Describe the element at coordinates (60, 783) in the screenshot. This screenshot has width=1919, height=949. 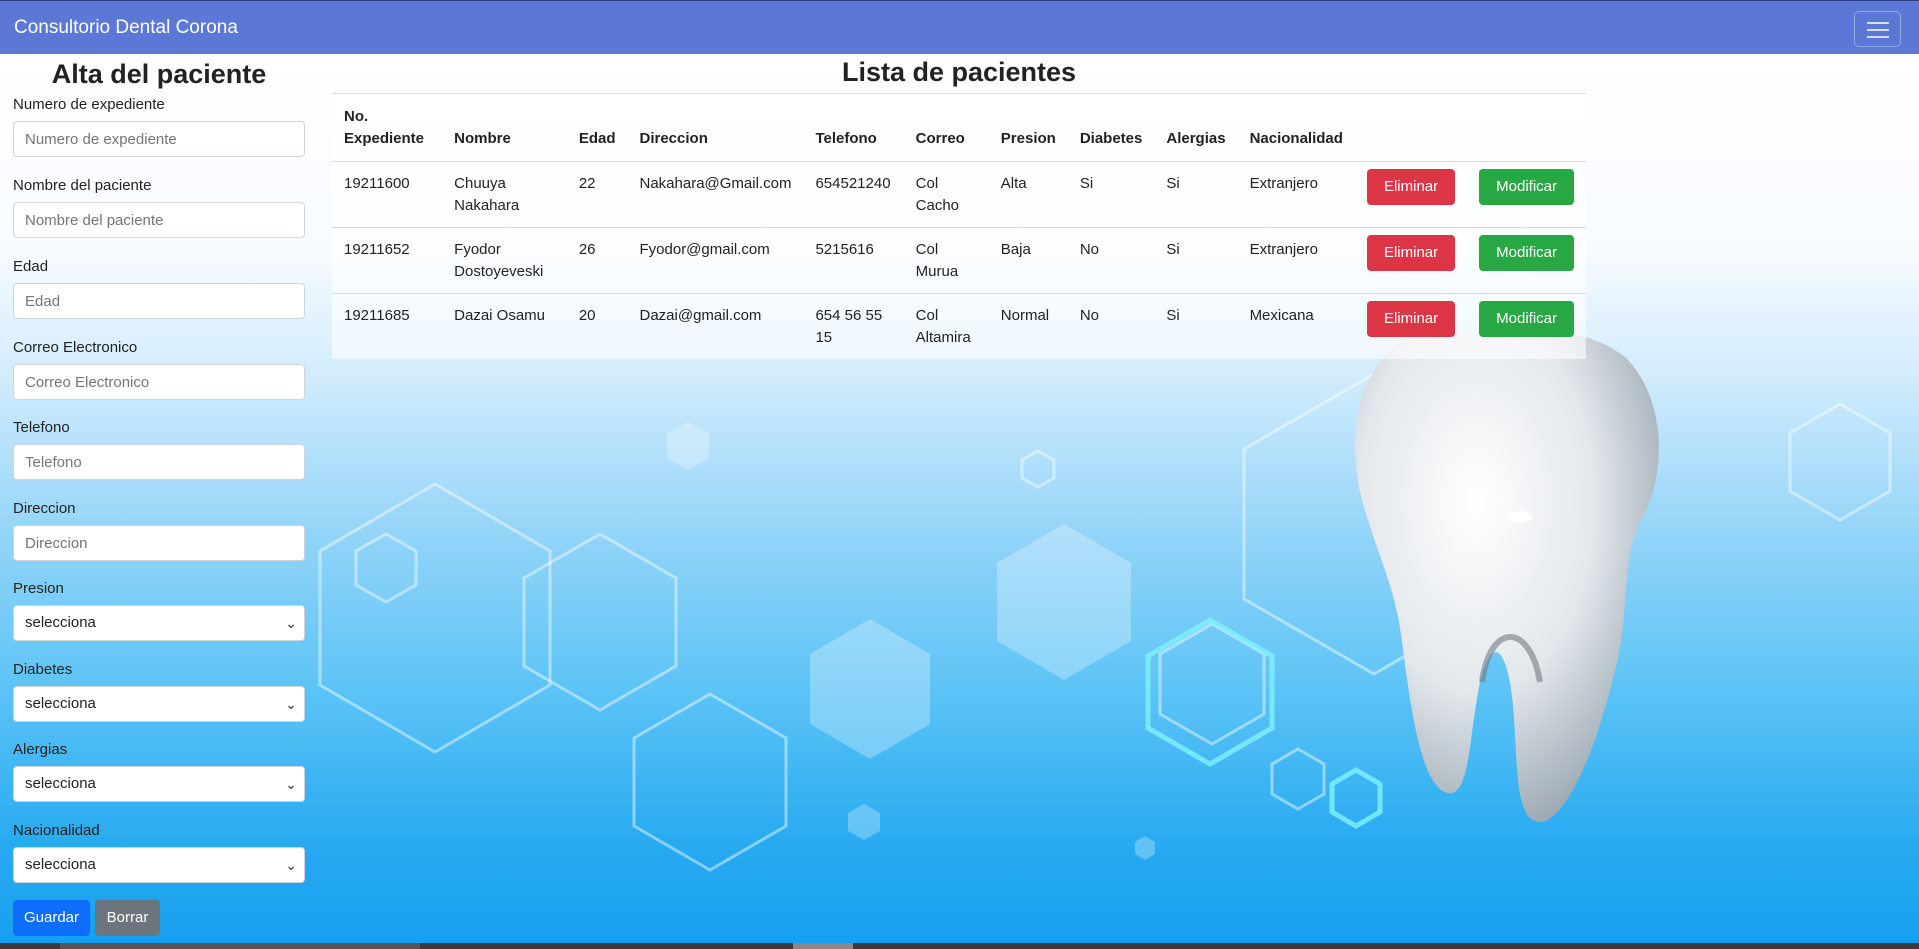
I see `alergias-select-value: selecciona` at that location.